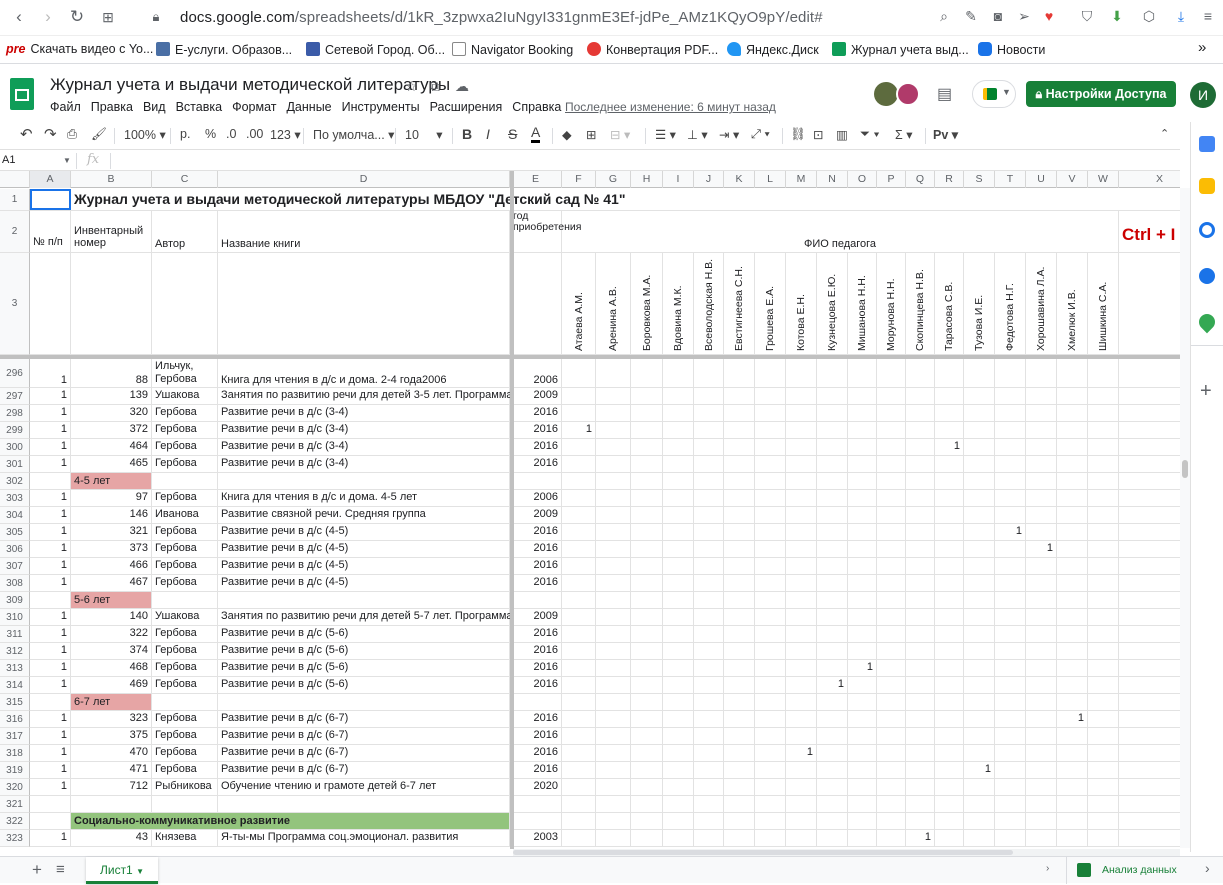  I want to click on cell-book-title: Развитие речи в д/с (5-6), so click(364, 634).